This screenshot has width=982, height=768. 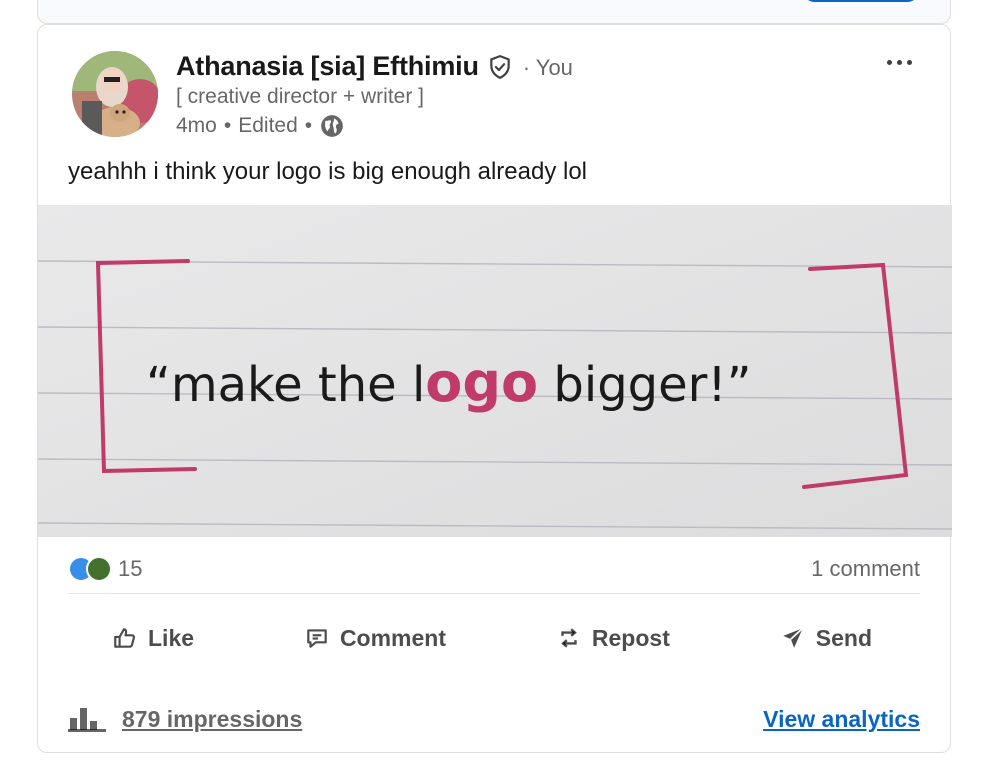 I want to click on support-icon, so click(x=99, y=569).